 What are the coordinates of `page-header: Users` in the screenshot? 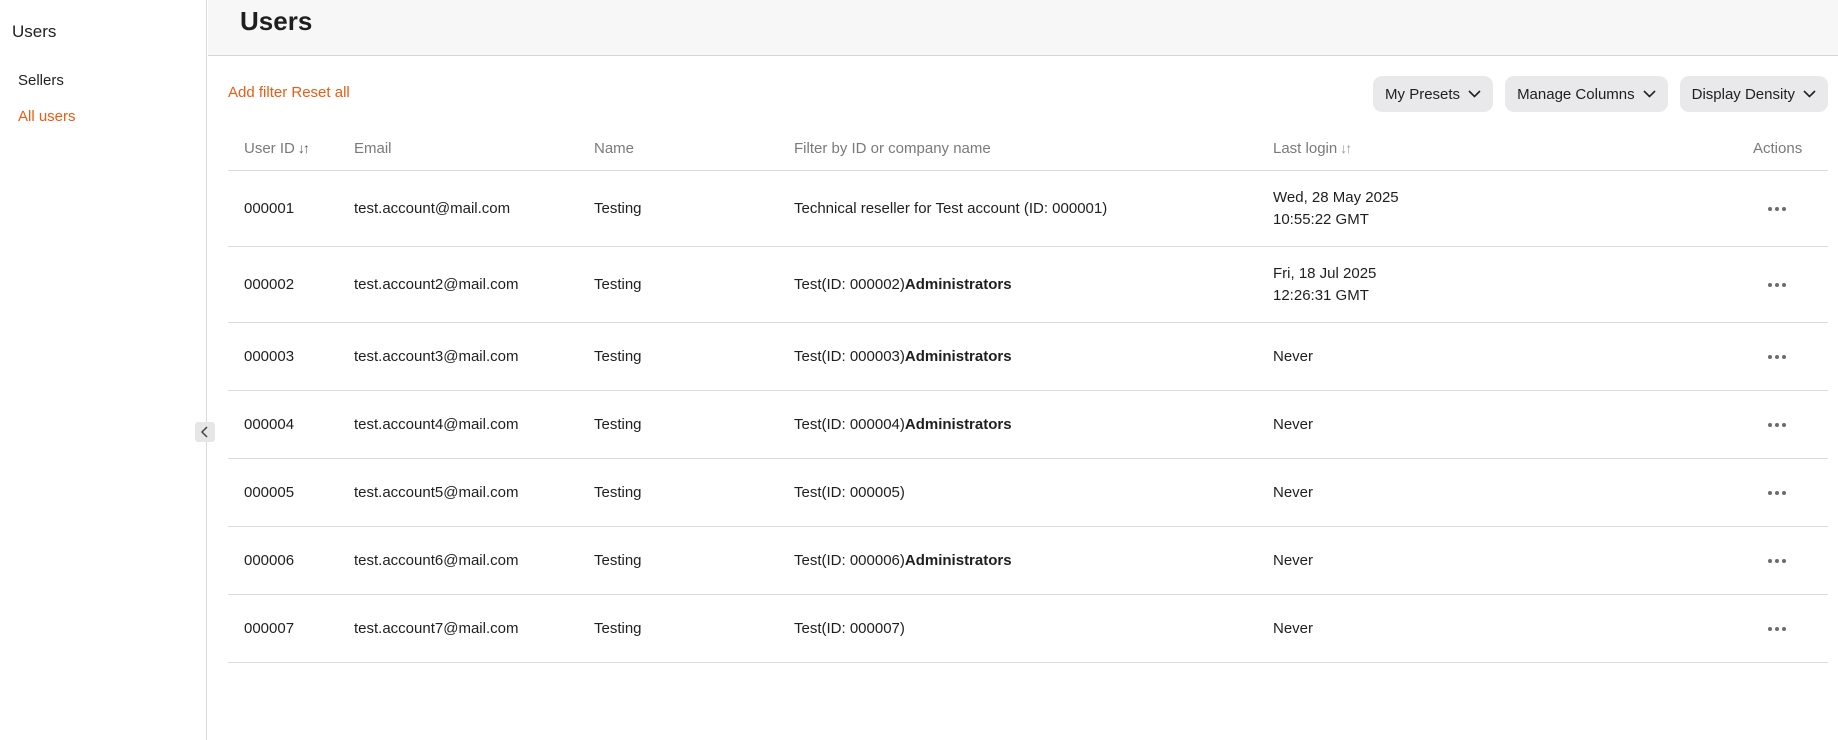 It's located at (1023, 28).